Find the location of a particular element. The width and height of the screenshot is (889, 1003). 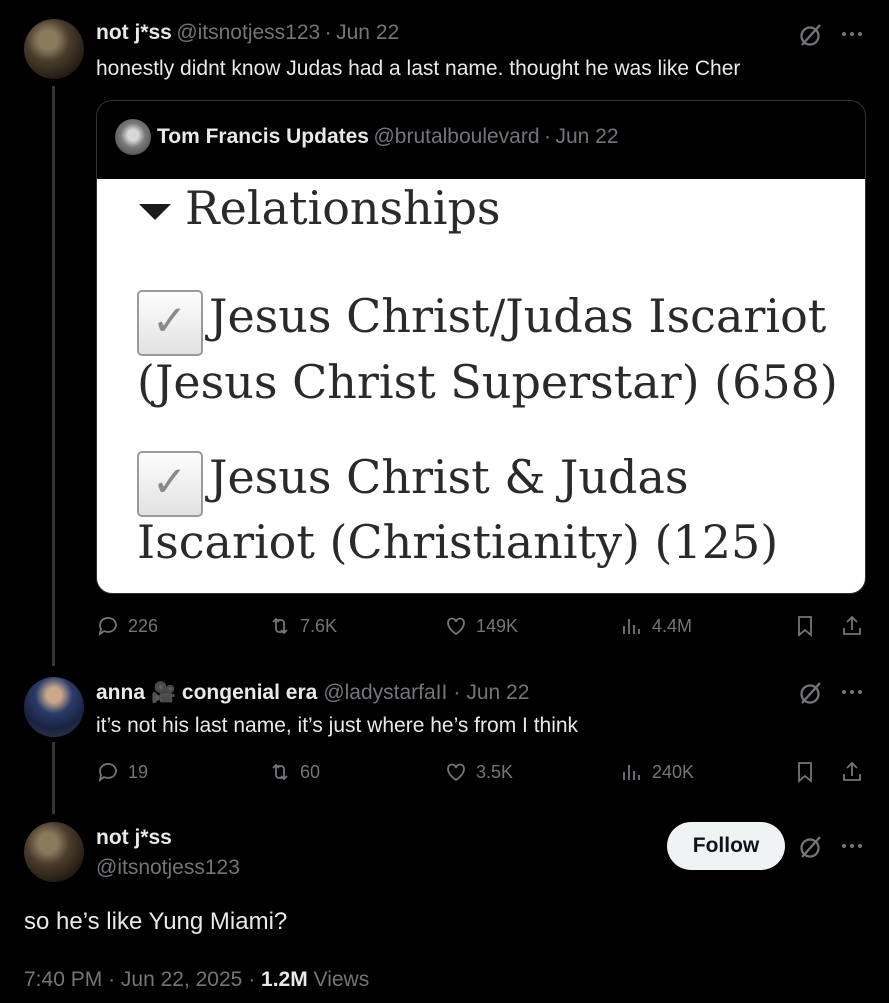

reply-button: 226 is located at coordinates (127, 626).